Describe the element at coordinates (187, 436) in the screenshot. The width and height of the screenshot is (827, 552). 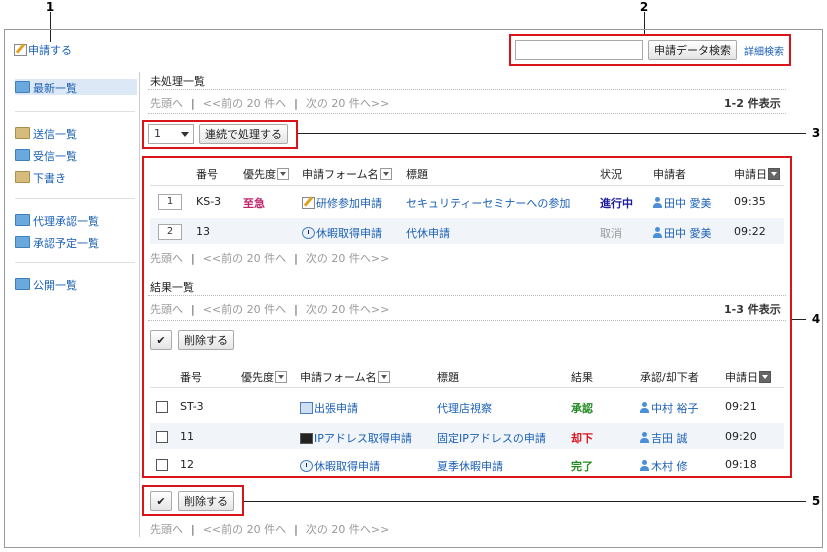
I see `row-number: 11` at that location.